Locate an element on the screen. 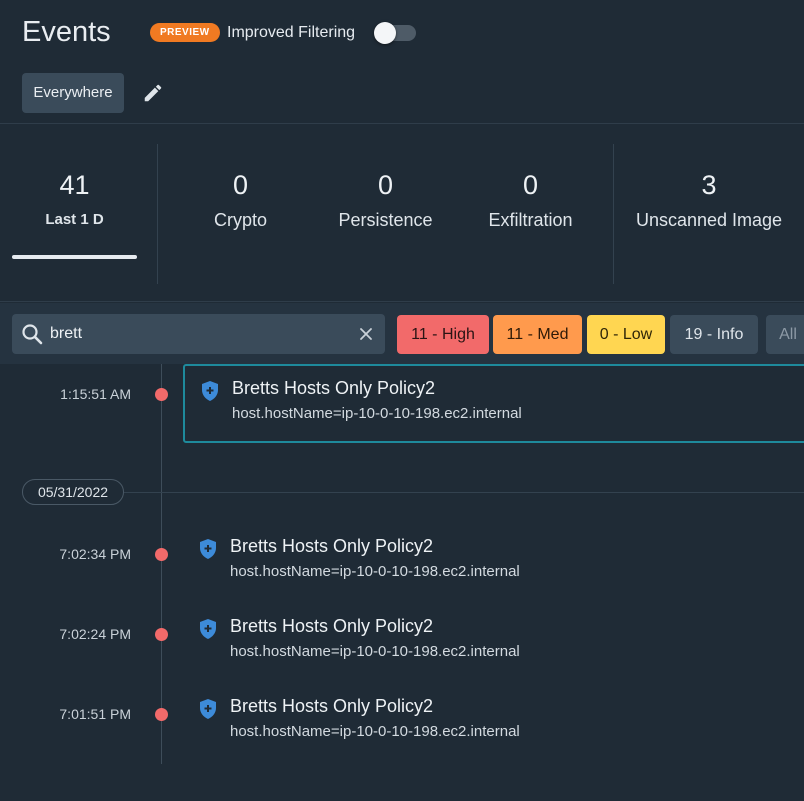 This screenshot has height=801, width=804. improved-filtering-label: Improved Filtering is located at coordinates (291, 32).